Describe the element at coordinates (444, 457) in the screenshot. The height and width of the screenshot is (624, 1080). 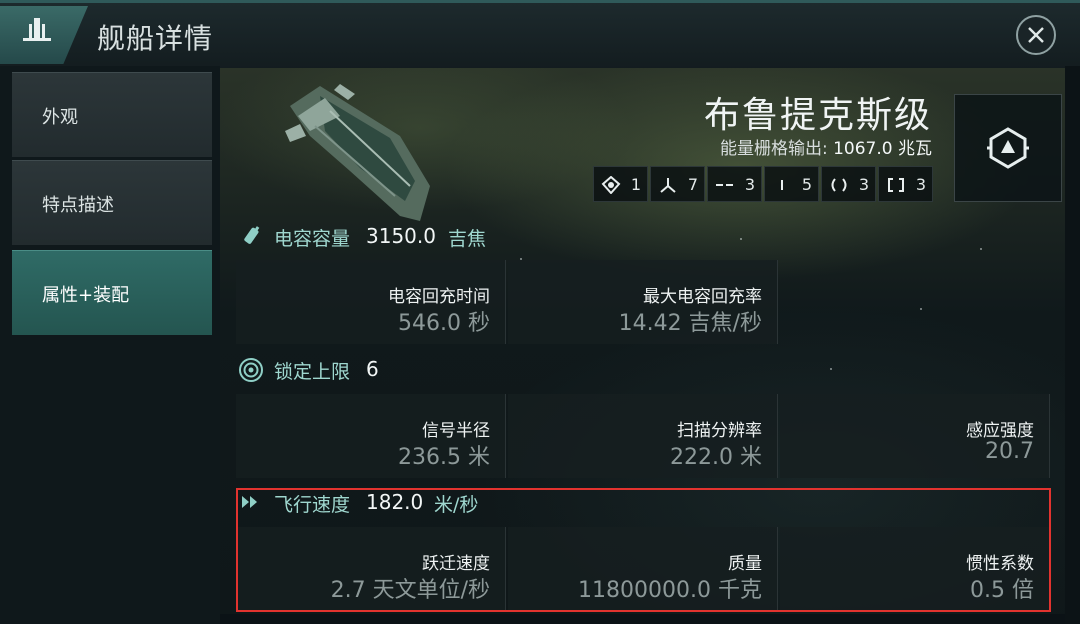
I see `stat-value: 236.5 米` at that location.